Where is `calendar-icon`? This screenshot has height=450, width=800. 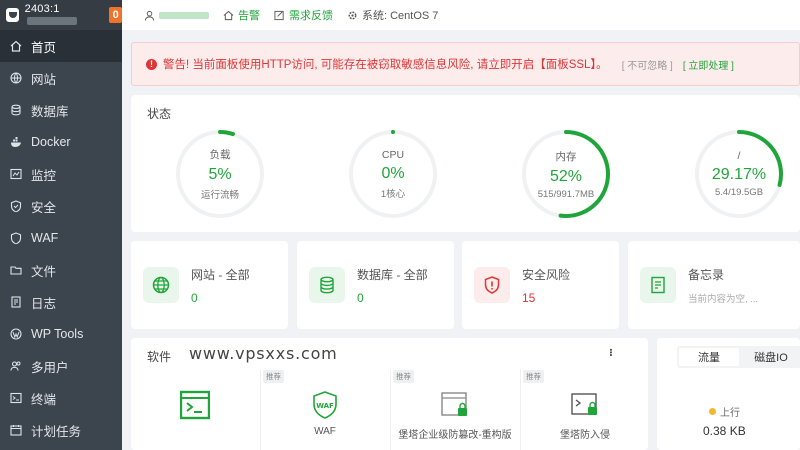
calendar-icon is located at coordinates (16, 430).